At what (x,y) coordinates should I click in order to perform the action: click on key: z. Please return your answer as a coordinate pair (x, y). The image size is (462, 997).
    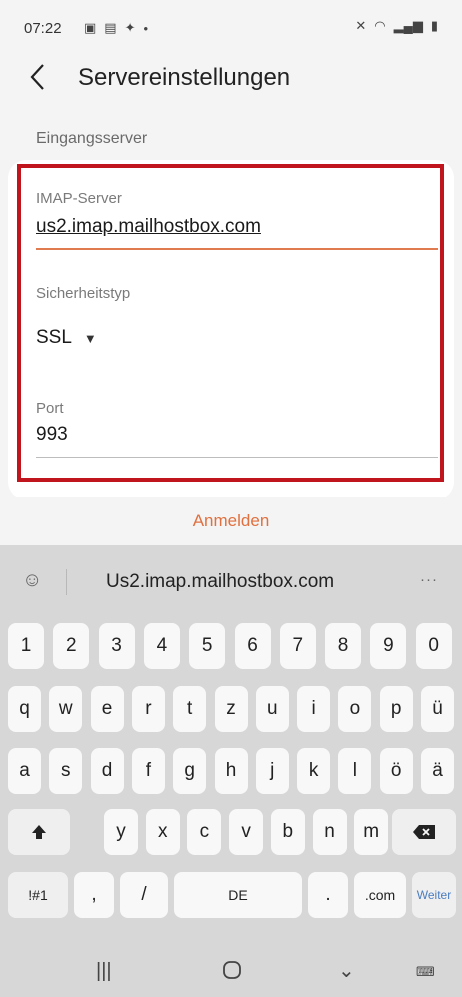
    Looking at the image, I should click on (231, 709).